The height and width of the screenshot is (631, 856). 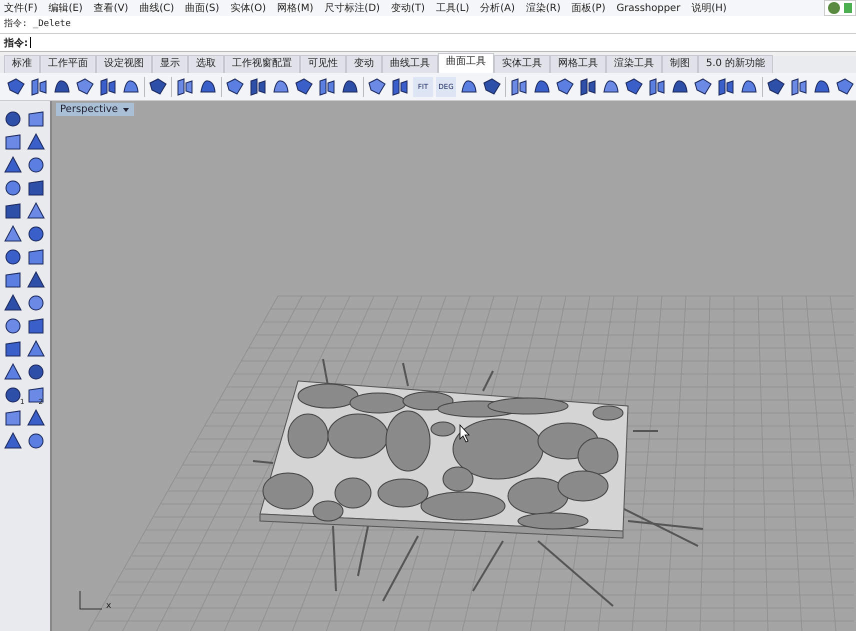 What do you see at coordinates (709, 8) in the screenshot?
I see `menu-item: 说明(H)` at bounding box center [709, 8].